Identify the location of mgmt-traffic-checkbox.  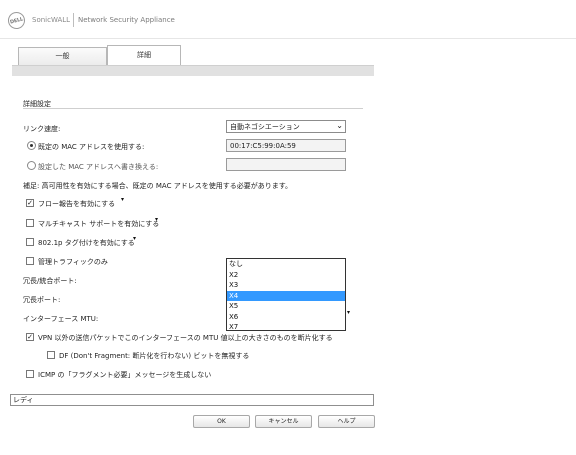
(30, 261).